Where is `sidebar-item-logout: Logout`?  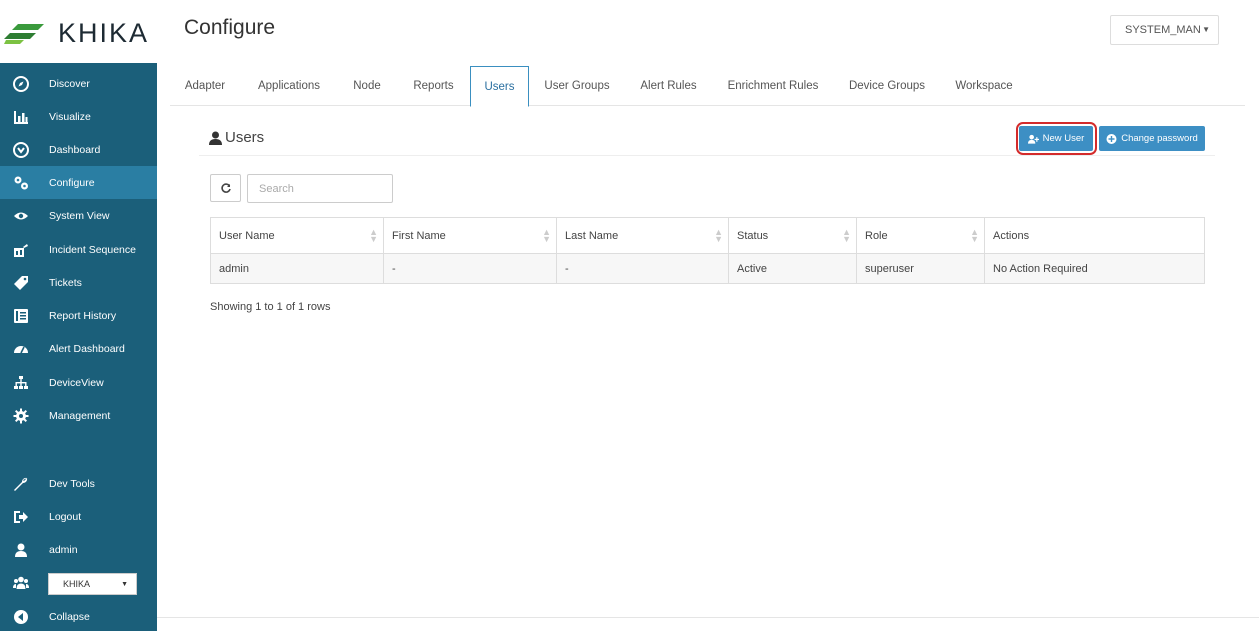 sidebar-item-logout: Logout is located at coordinates (78, 516).